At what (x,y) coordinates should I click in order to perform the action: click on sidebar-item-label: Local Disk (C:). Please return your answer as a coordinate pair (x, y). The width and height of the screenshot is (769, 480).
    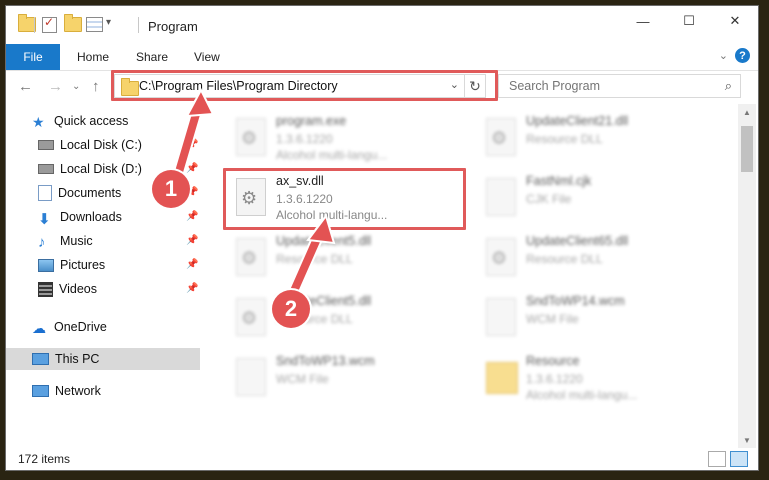
    Looking at the image, I should click on (101, 145).